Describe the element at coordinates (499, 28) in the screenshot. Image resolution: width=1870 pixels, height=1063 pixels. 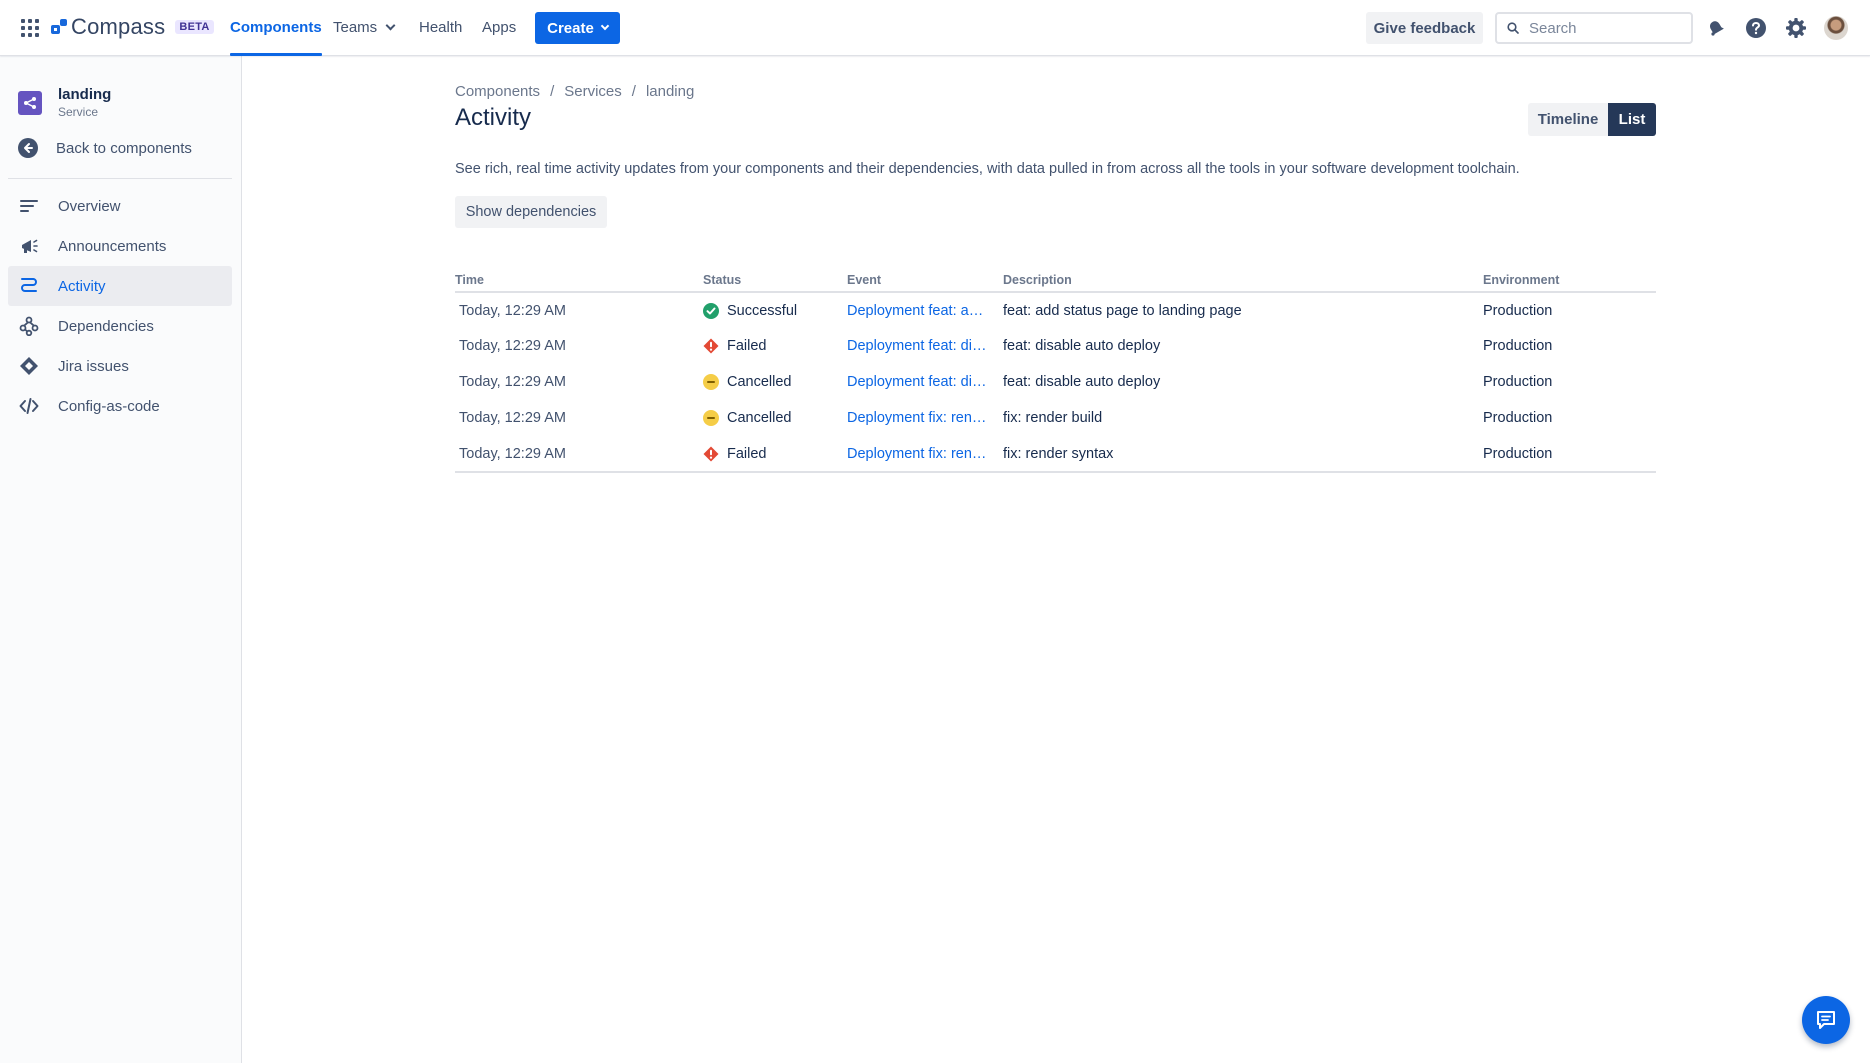
I see `nav-apps: Apps` at that location.